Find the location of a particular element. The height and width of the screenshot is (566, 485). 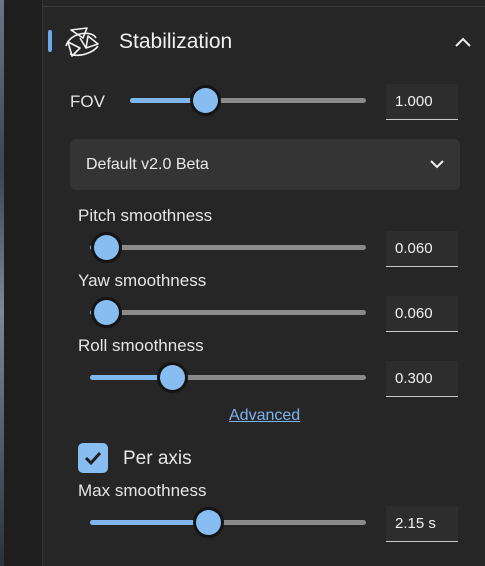

yaw-slider-thumb is located at coordinates (107, 312).